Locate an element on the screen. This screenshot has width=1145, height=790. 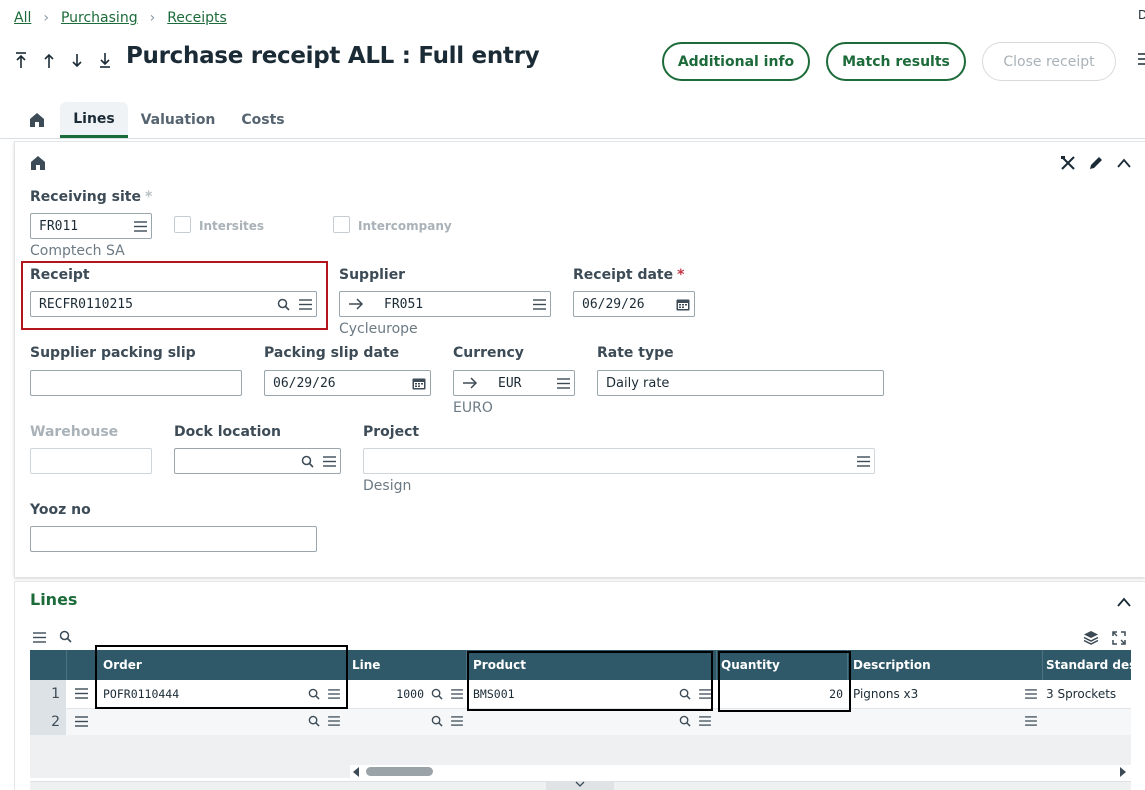
intercompany-checkbox is located at coordinates (341, 224).